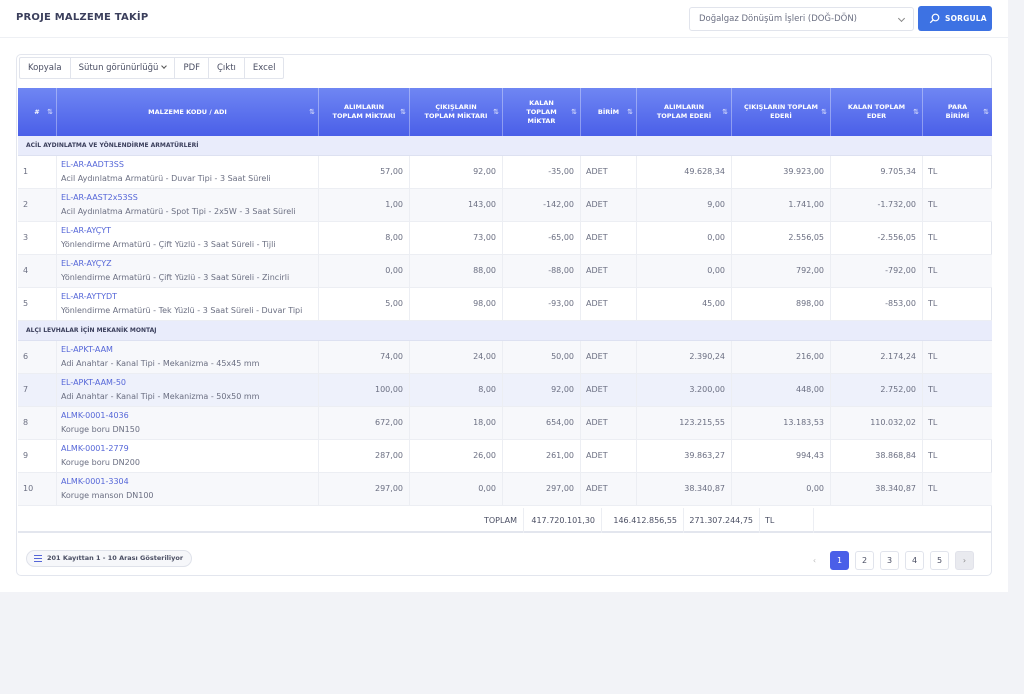 Image resolution: width=1024 pixels, height=694 pixels. I want to click on header-col-remaining-value: KALAN TOPLAM EDER ⇅, so click(877, 112).